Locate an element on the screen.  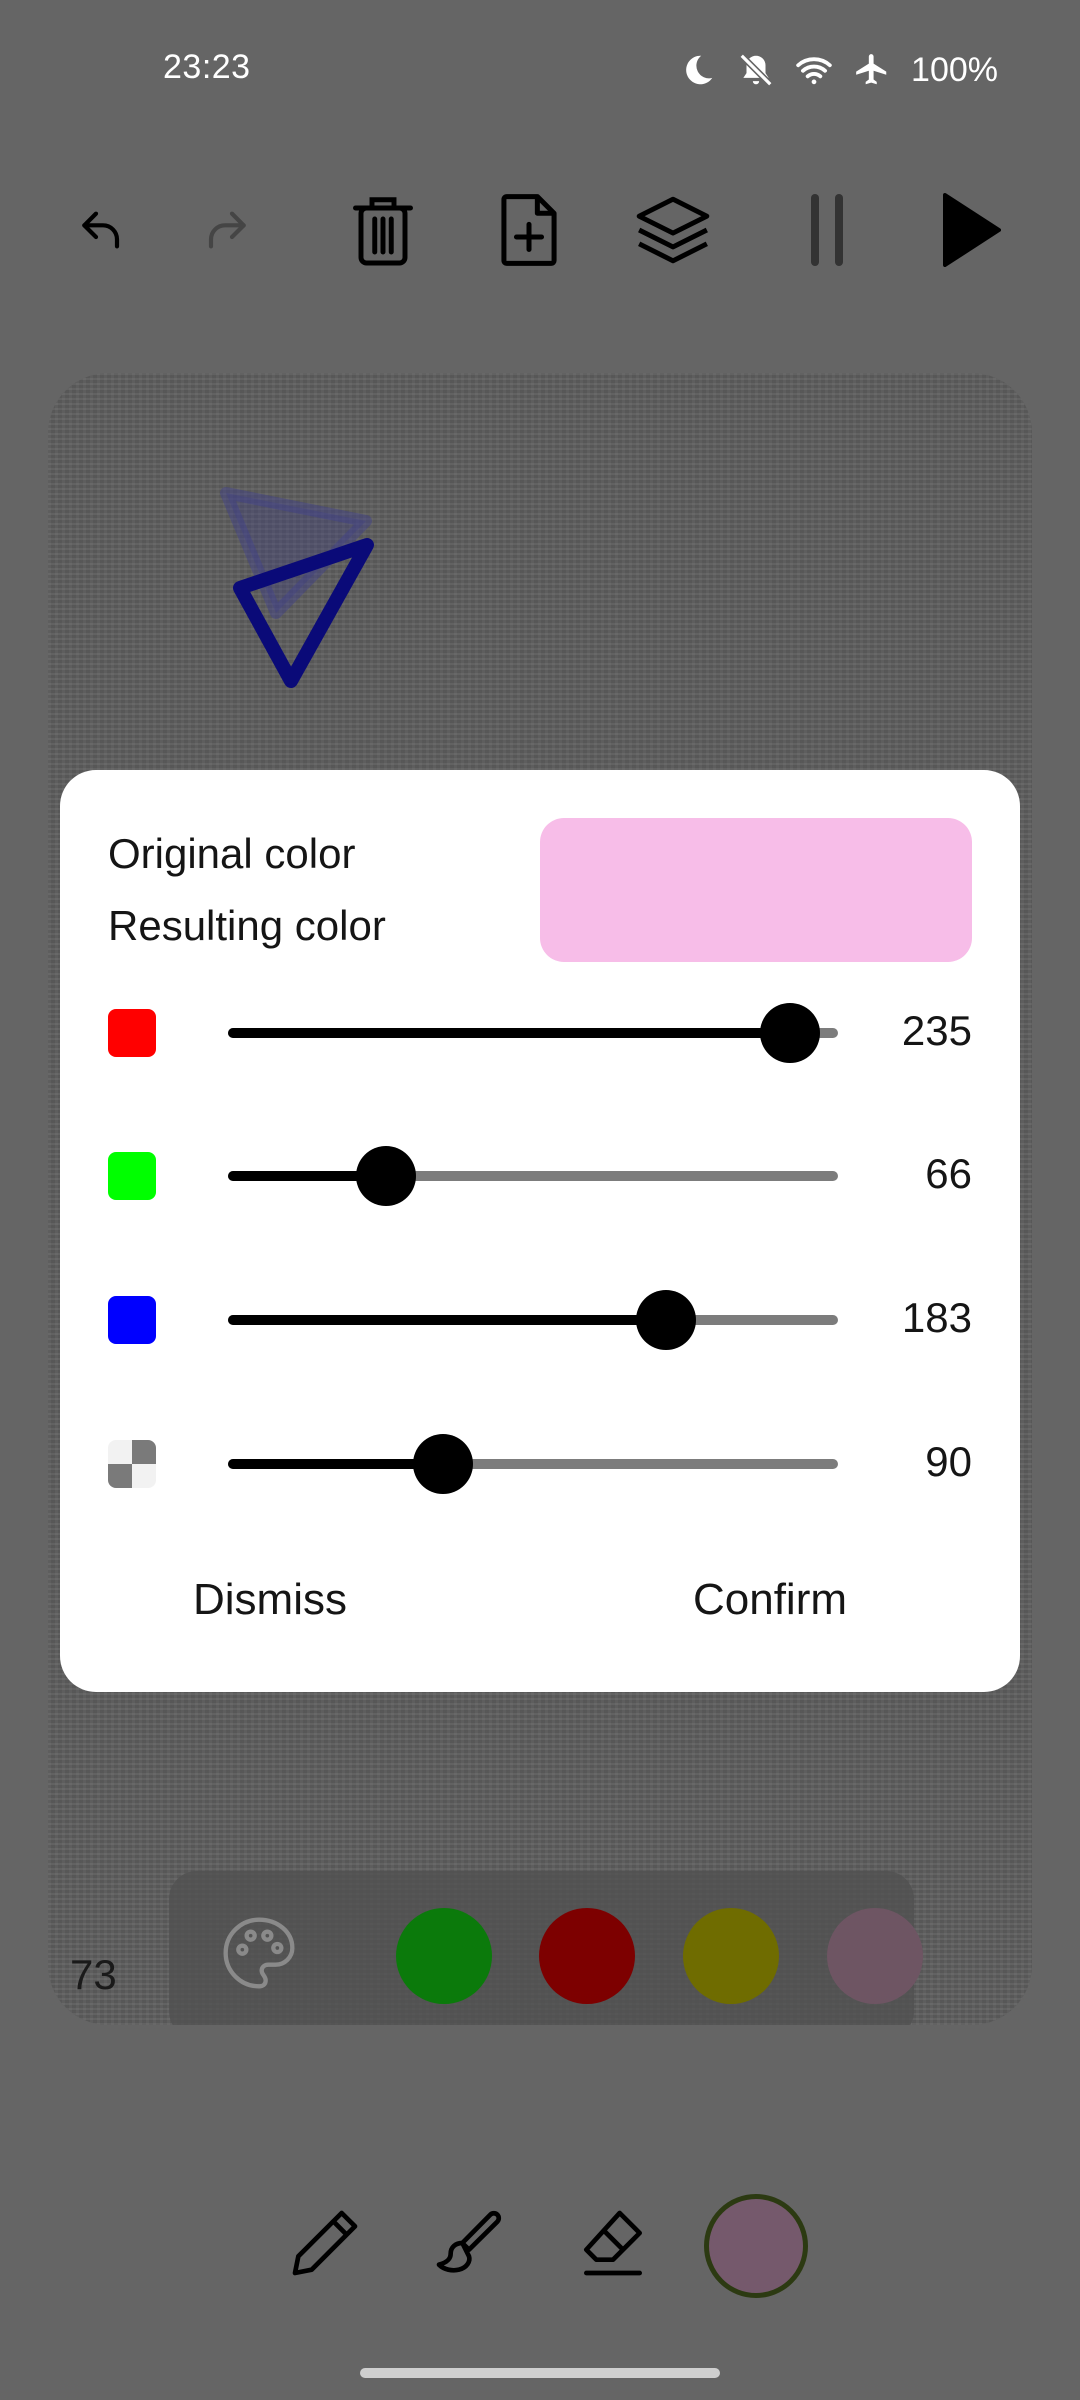
status-time: 23:23 is located at coordinates (207, 67).